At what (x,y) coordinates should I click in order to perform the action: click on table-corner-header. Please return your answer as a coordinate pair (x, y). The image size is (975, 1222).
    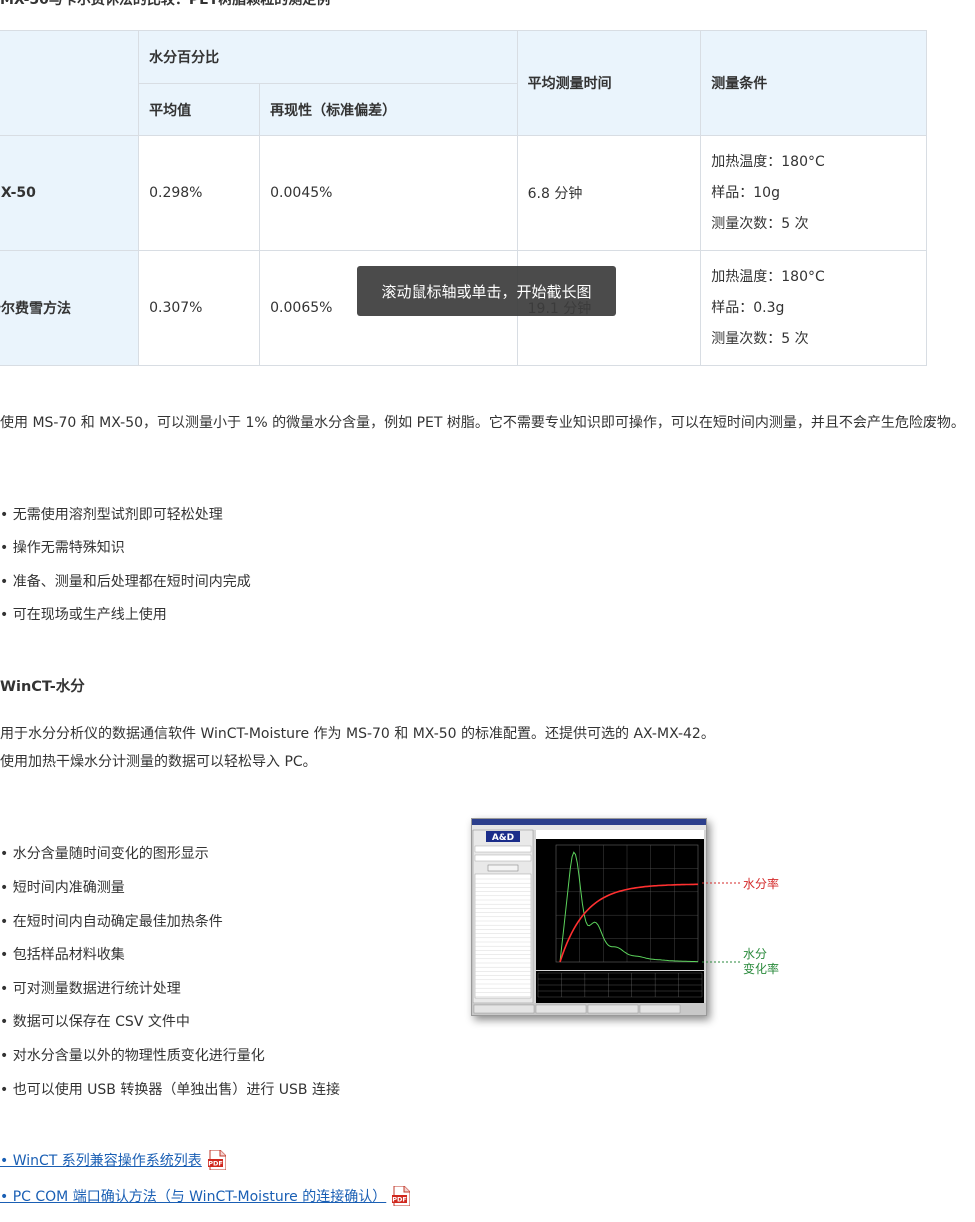
    Looking at the image, I should click on (70, 83).